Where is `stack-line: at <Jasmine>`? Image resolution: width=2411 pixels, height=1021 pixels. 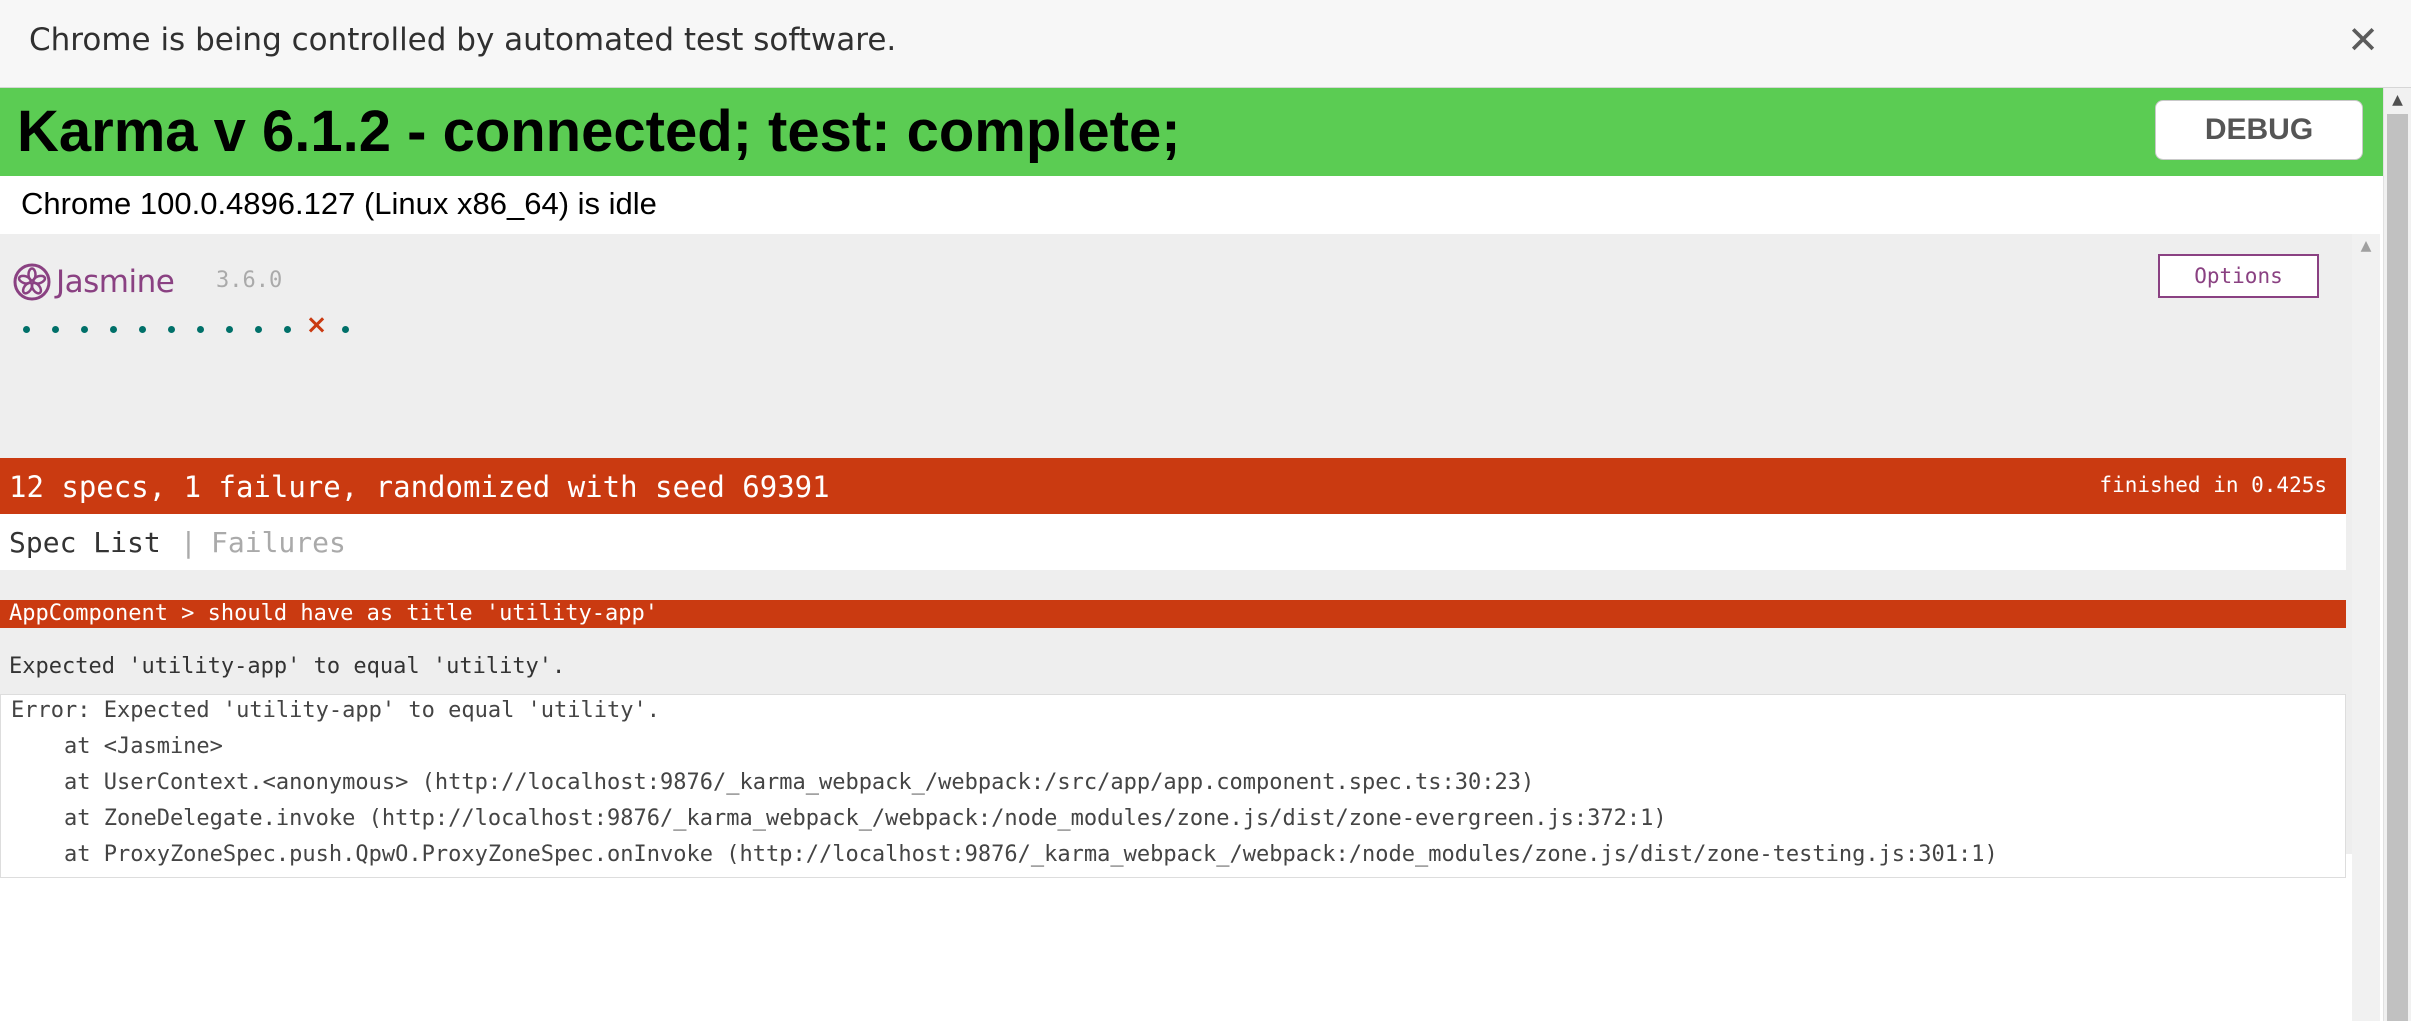 stack-line: at <Jasmine> is located at coordinates (117, 746).